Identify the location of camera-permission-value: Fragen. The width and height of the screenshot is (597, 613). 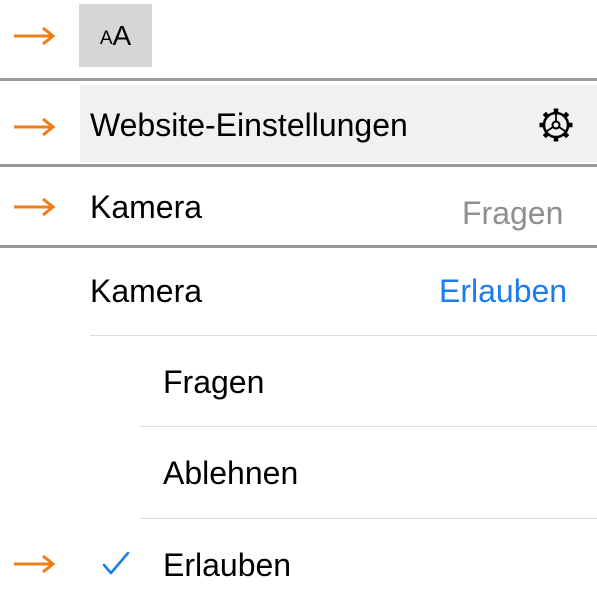
(513, 213).